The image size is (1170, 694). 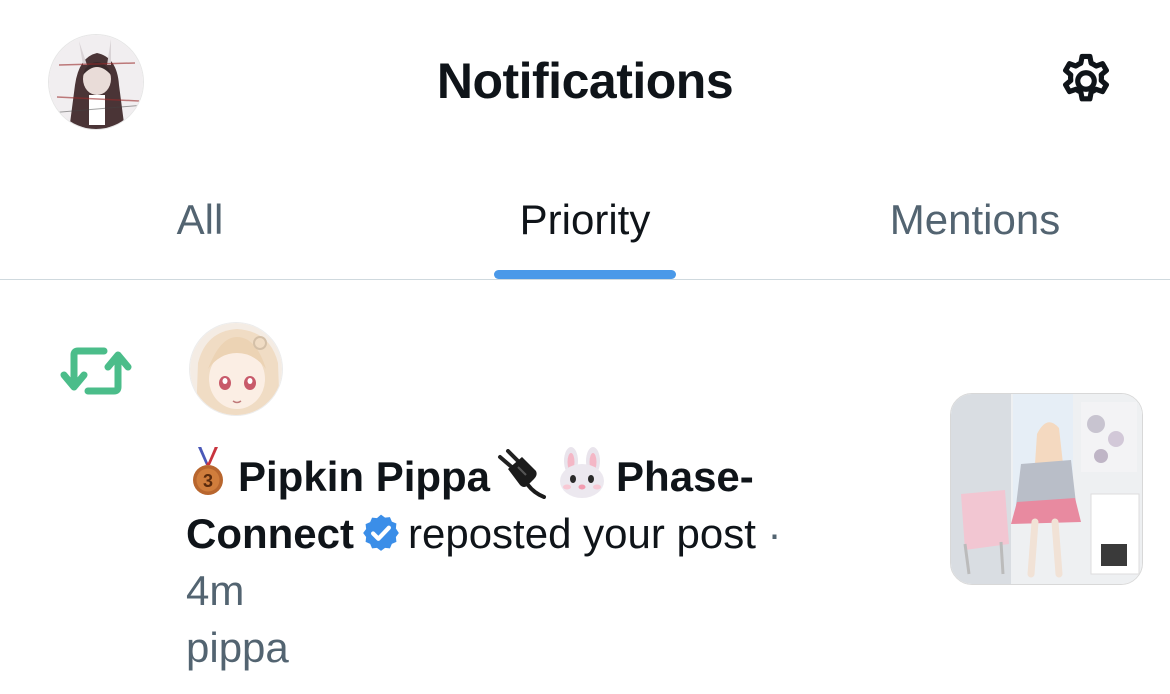 What do you see at coordinates (536, 590) in the screenshot?
I see `notification-line-3: 4m` at bounding box center [536, 590].